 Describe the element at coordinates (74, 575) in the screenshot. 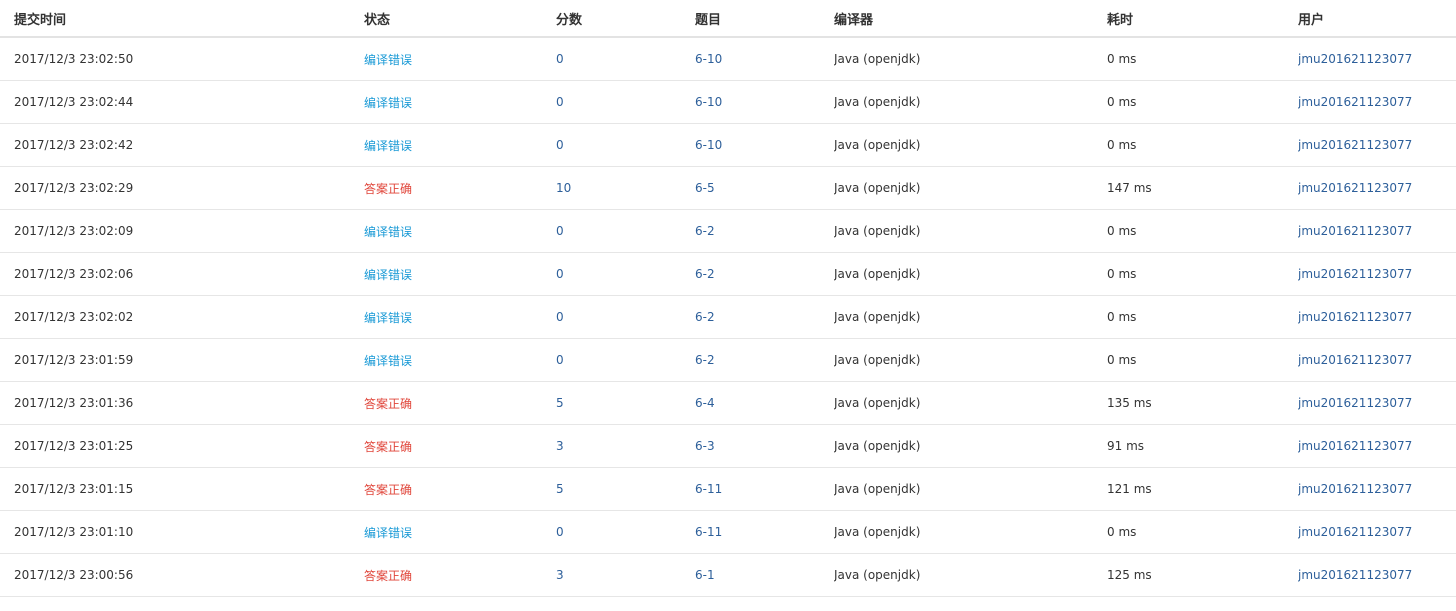

I see `submit-time: 2017/12/3 23:00:56` at that location.